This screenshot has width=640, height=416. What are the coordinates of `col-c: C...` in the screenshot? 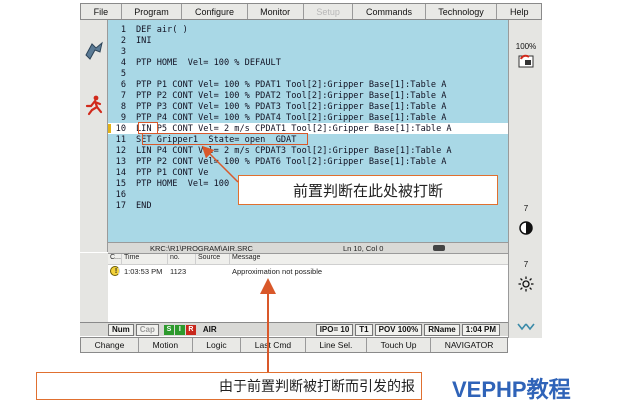 It's located at (115, 259).